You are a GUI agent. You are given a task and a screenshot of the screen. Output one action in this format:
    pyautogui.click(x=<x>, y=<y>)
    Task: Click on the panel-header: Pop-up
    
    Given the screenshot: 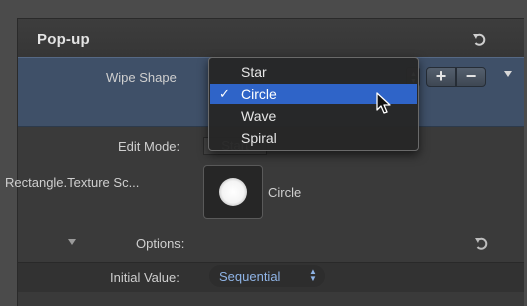 What is the action you would take?
    pyautogui.click(x=271, y=38)
    